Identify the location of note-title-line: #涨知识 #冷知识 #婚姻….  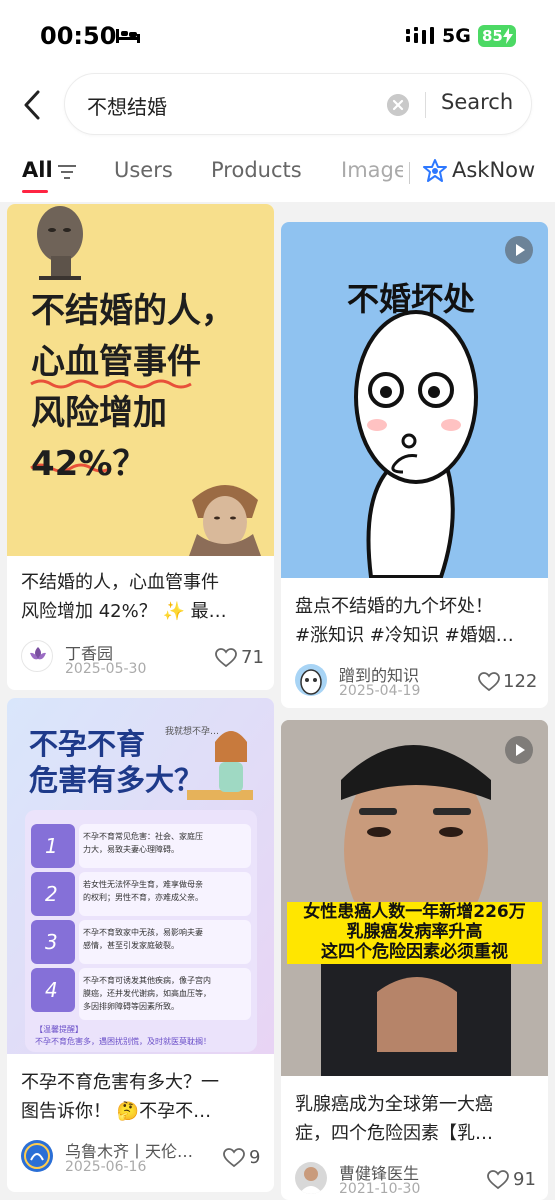
(404, 635).